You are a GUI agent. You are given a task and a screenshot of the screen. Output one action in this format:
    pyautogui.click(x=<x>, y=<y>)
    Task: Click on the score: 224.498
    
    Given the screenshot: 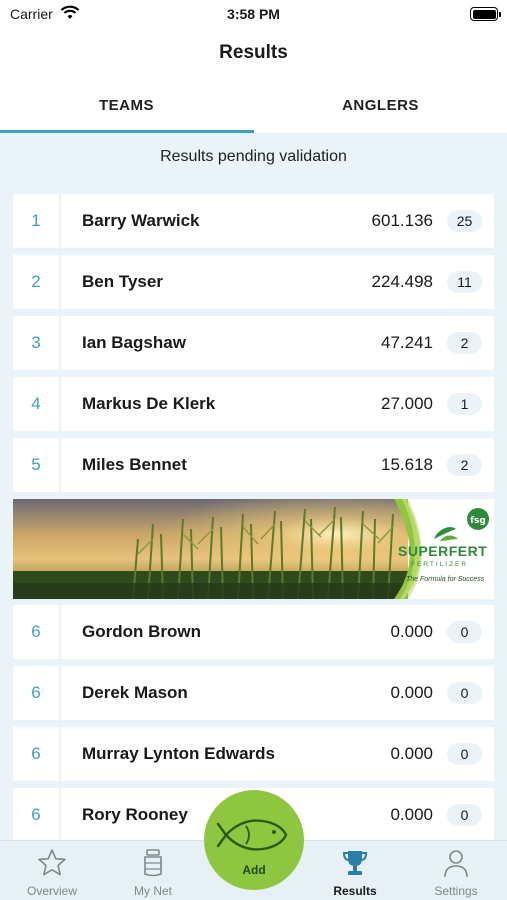 What is the action you would take?
    pyautogui.click(x=402, y=281)
    